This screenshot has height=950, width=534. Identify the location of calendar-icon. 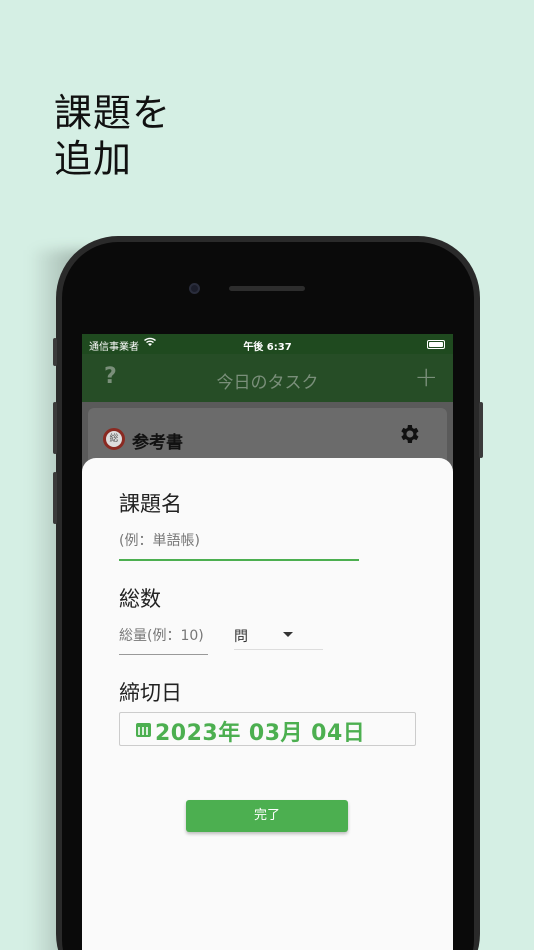
(143, 730).